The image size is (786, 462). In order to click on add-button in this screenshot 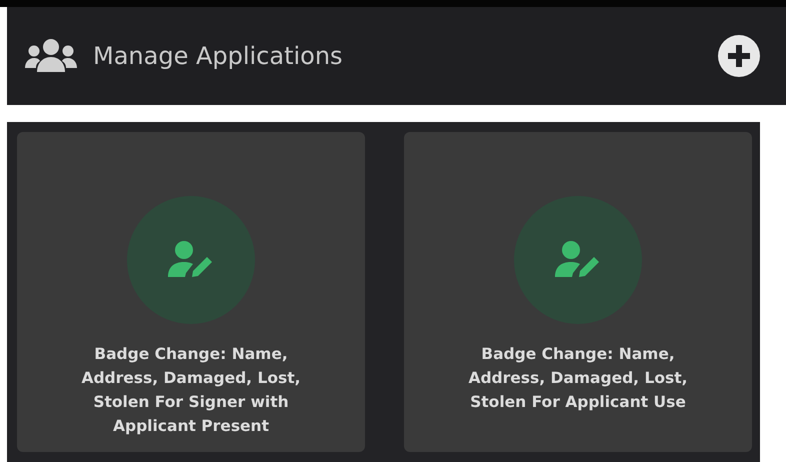, I will do `click(739, 56)`.